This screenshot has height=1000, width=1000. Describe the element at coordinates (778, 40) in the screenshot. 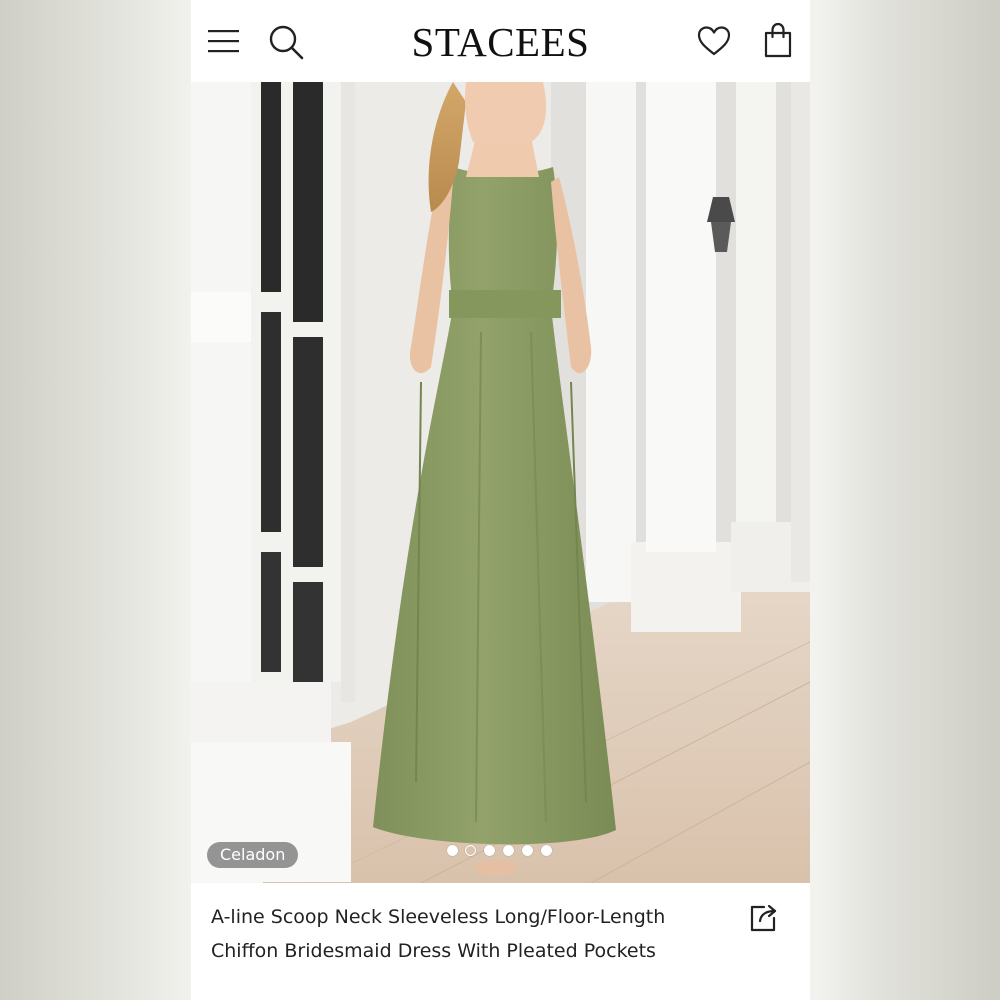

I see `shopping-bag-icon` at that location.